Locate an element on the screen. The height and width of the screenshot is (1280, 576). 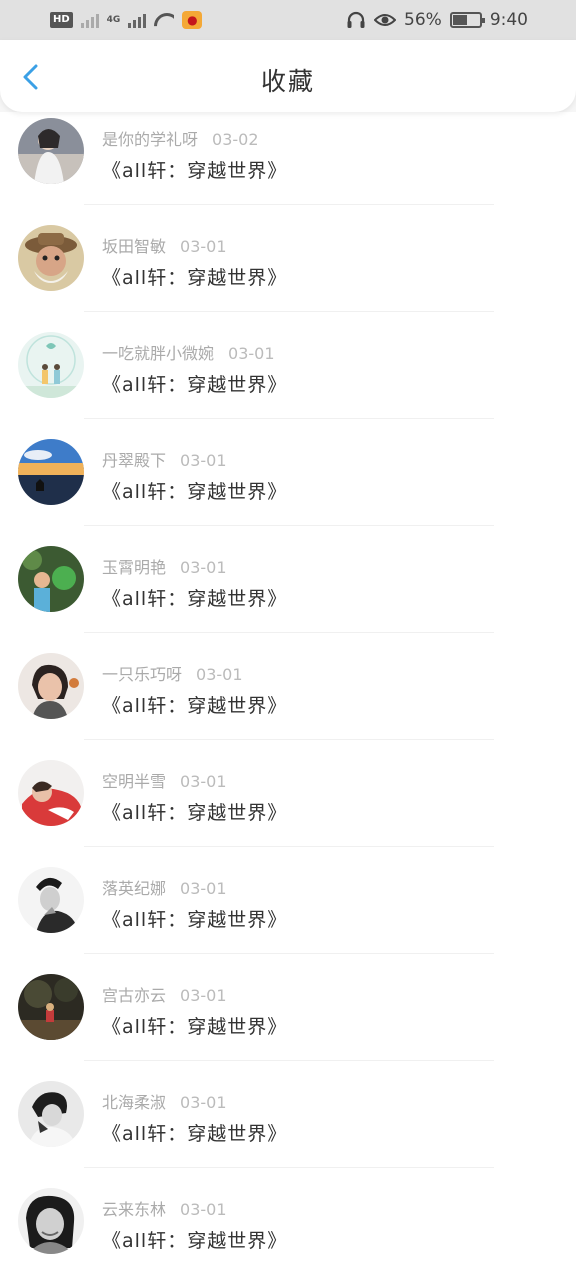
item-meta: 北海柔淑 03-01 is located at coordinates (164, 1101).